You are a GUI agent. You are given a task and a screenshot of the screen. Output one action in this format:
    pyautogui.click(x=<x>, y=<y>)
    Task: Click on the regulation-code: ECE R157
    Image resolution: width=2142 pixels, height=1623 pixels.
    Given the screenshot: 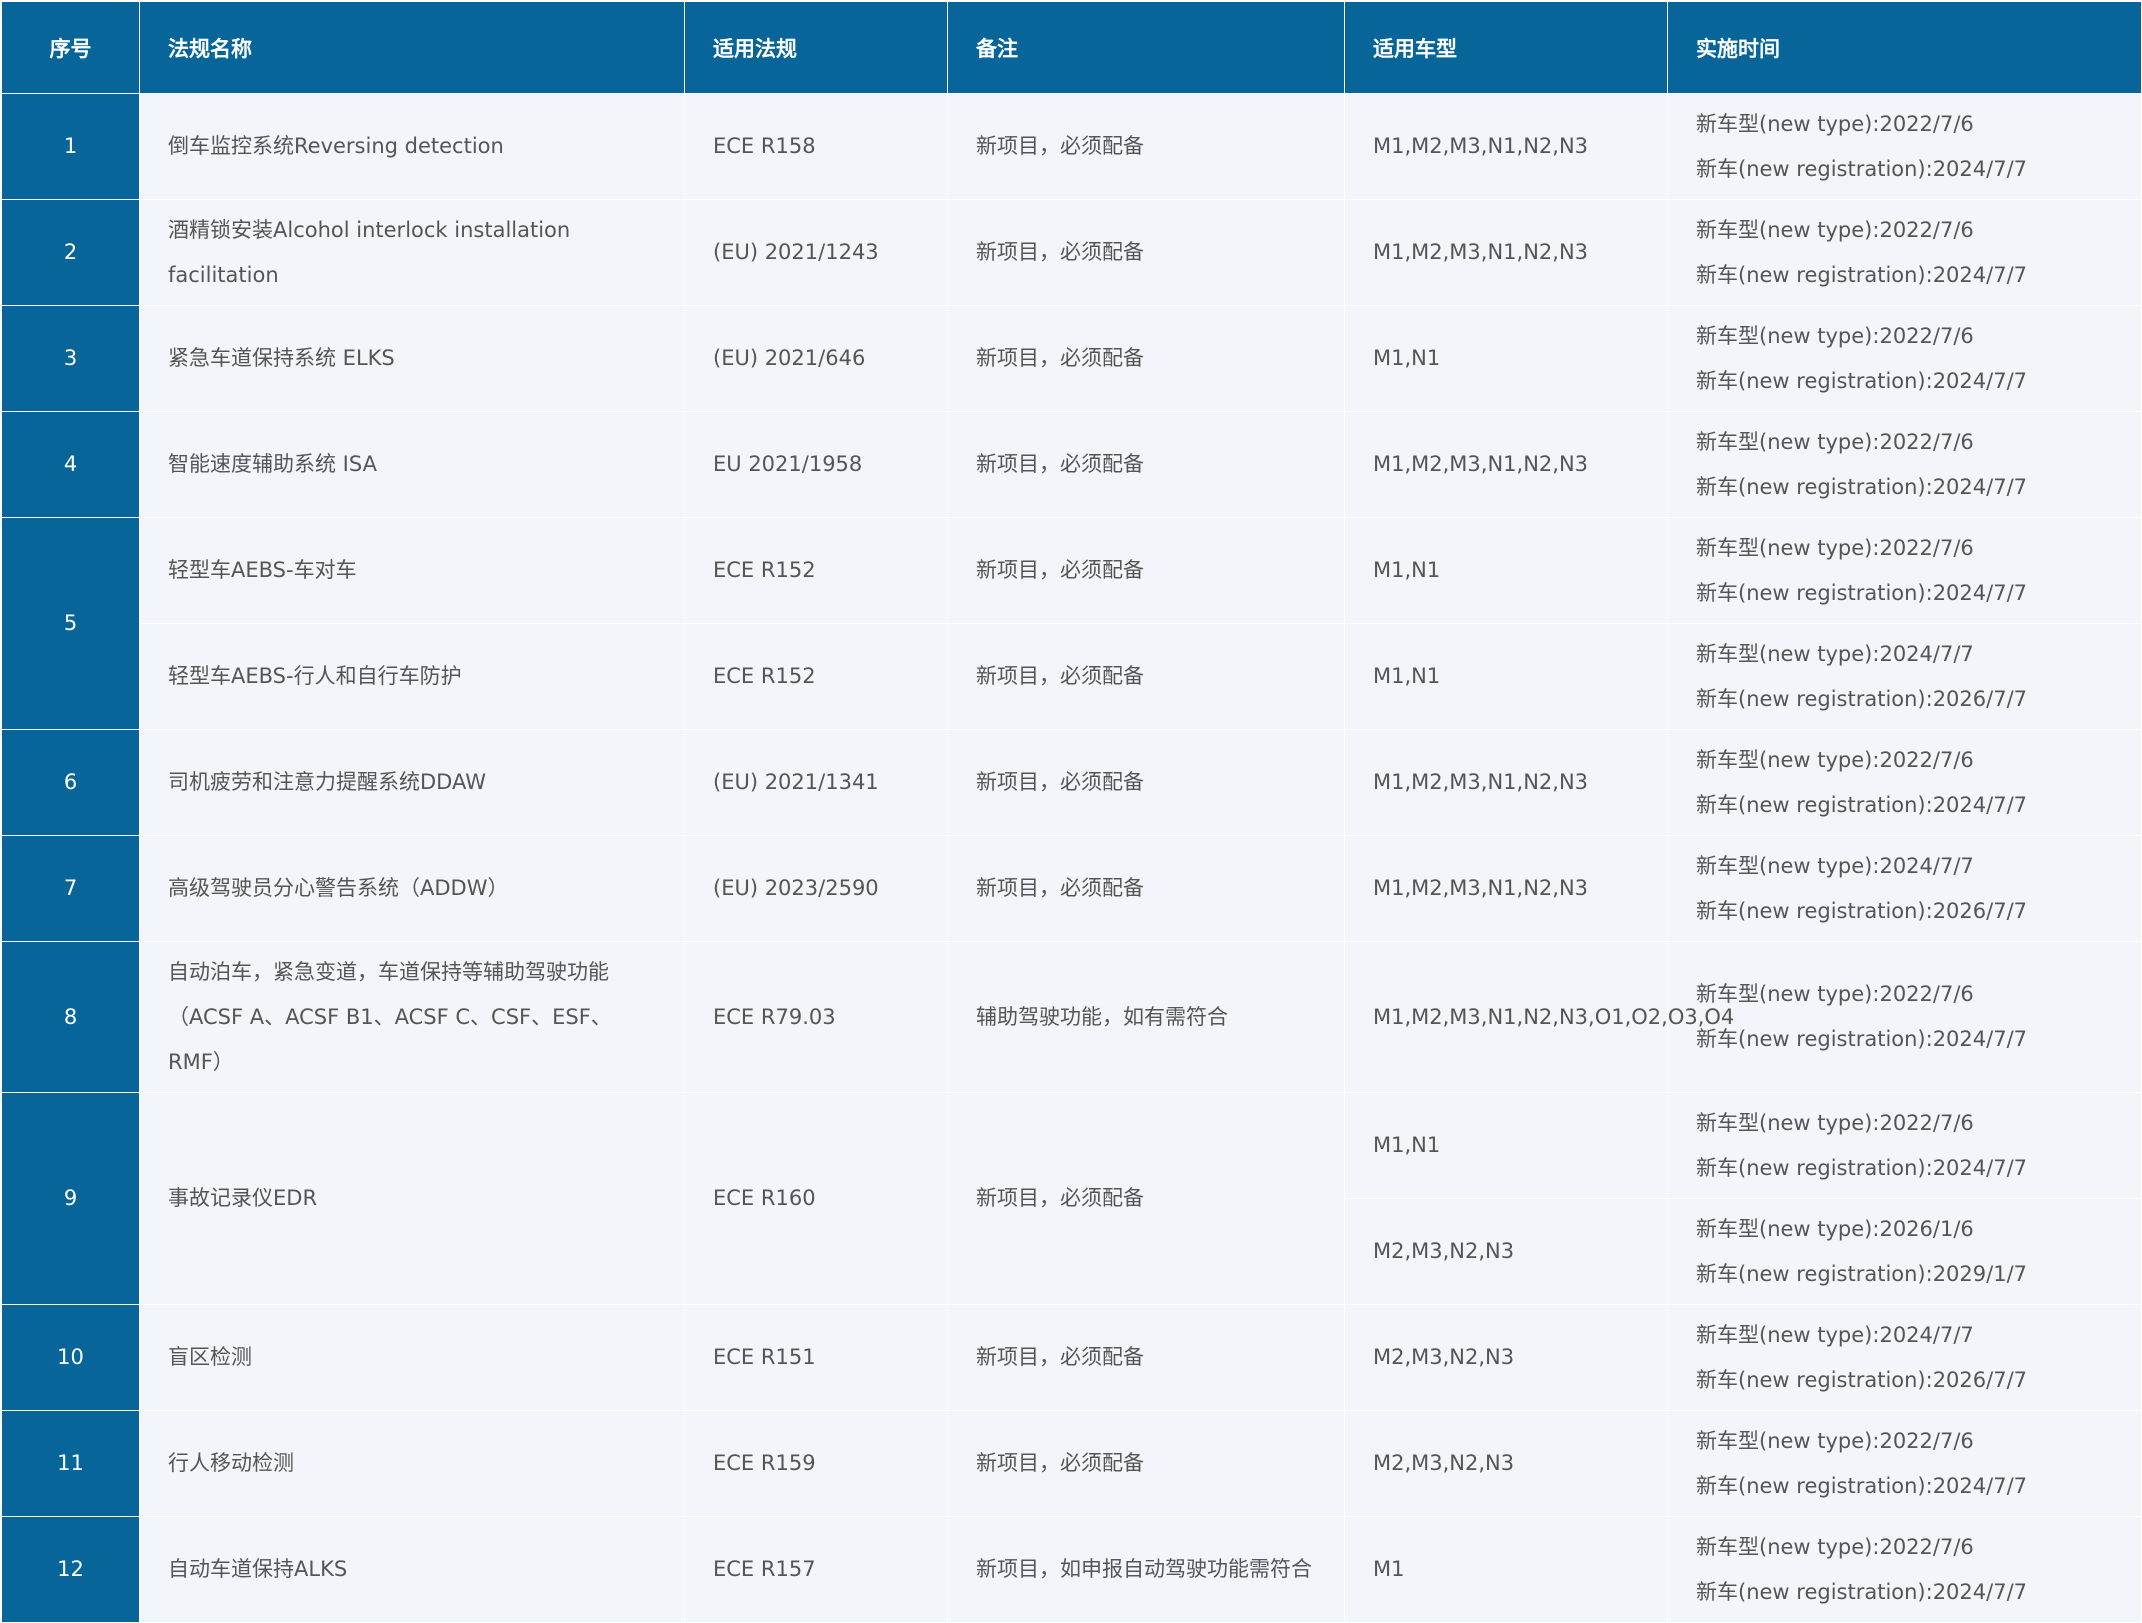 What is the action you would take?
    pyautogui.click(x=816, y=1569)
    